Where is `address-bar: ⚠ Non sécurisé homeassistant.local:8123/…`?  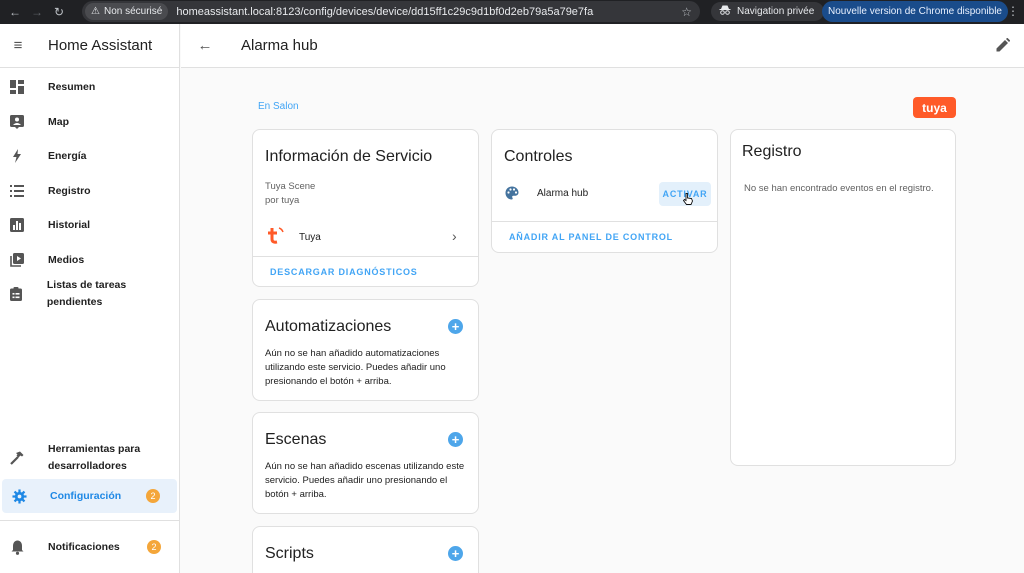
address-bar: ⚠ Non sécurisé homeassistant.local:8123/… is located at coordinates (391, 11).